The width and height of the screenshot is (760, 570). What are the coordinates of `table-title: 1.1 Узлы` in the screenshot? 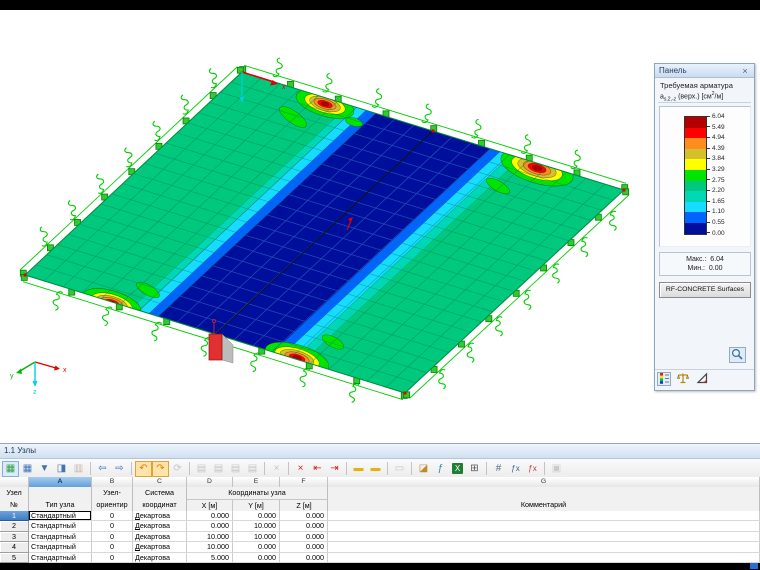 It's located at (380, 451).